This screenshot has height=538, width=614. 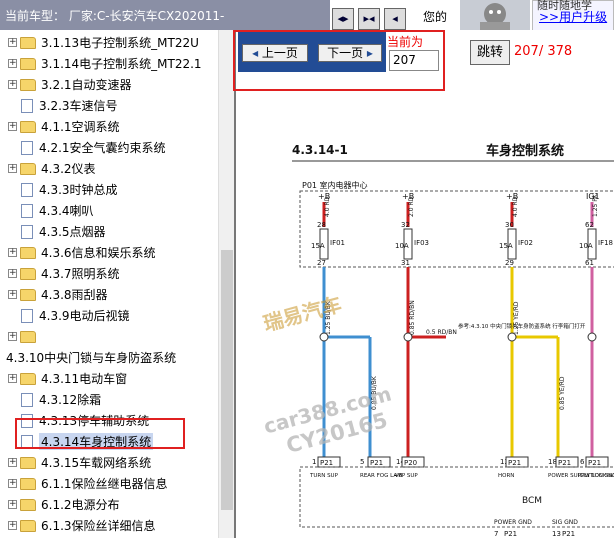 I want to click on wire-out-label: 1.25 BU/BK, so click(x=328, y=317).